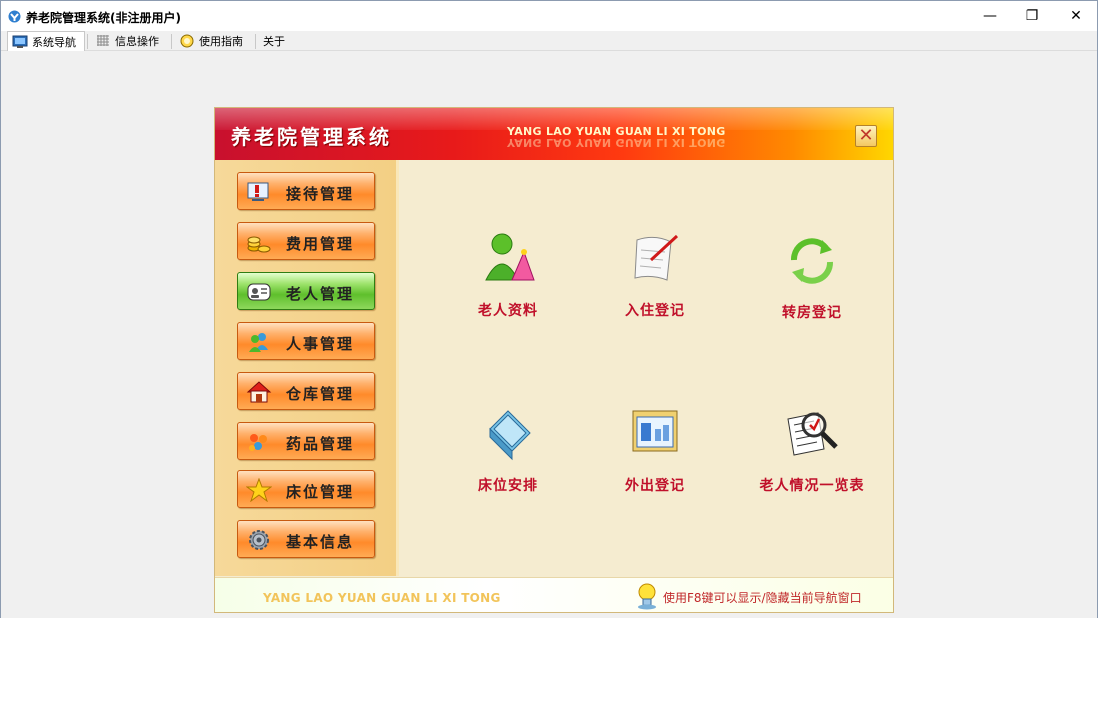  Describe the element at coordinates (510, 435) in the screenshot. I see `bed-icon` at that location.